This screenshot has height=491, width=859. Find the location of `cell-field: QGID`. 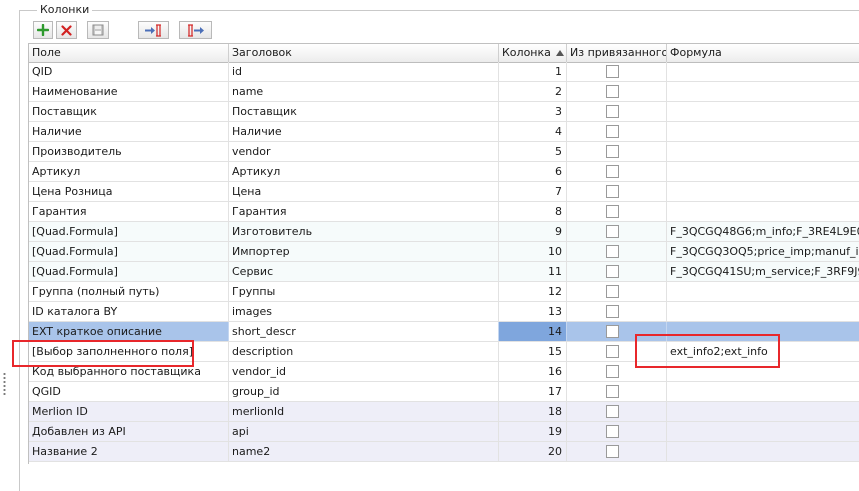

cell-field: QGID is located at coordinates (129, 391).